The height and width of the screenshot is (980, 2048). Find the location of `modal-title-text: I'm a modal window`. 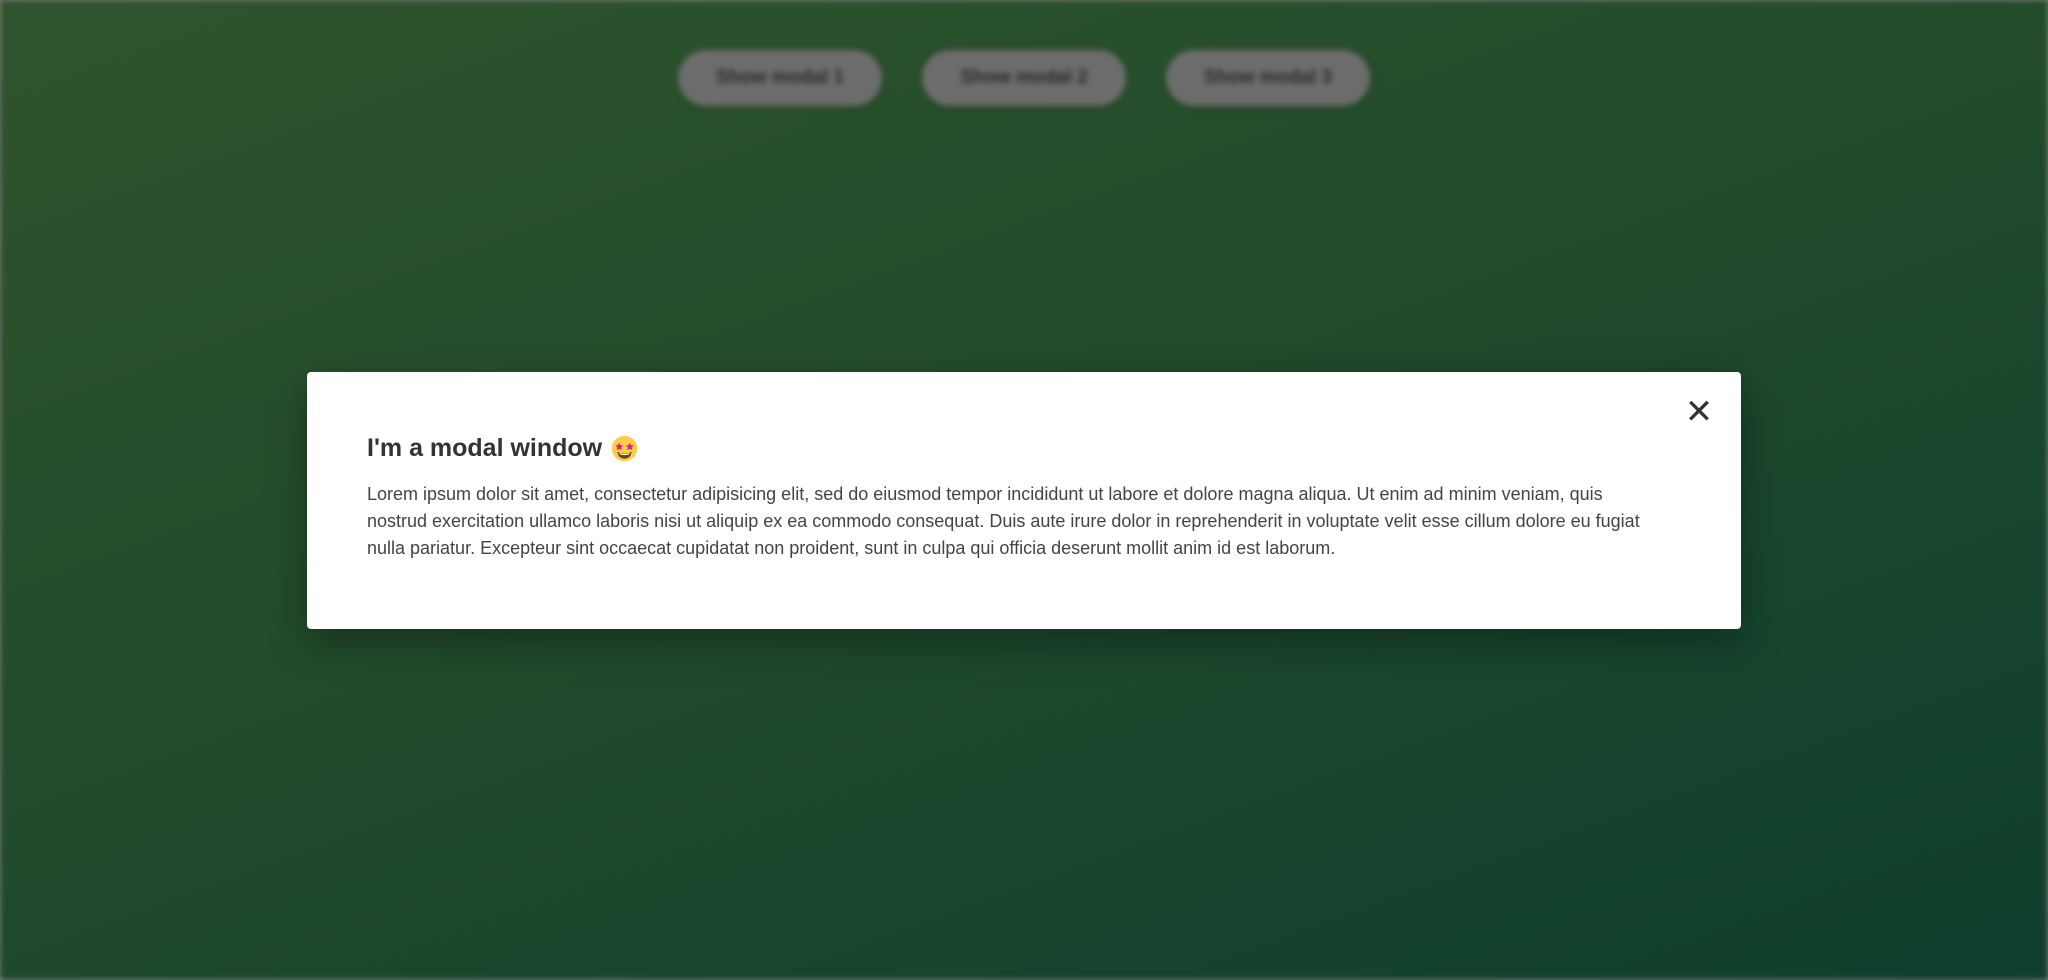

modal-title-text: I'm a modal window is located at coordinates (485, 448).